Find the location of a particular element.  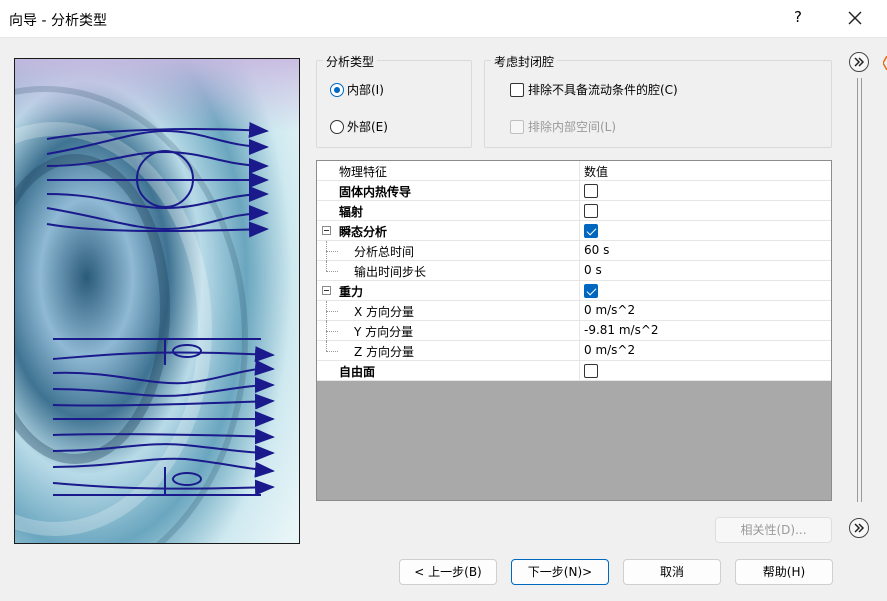

external-radio-label: 外部(E) is located at coordinates (367, 127).